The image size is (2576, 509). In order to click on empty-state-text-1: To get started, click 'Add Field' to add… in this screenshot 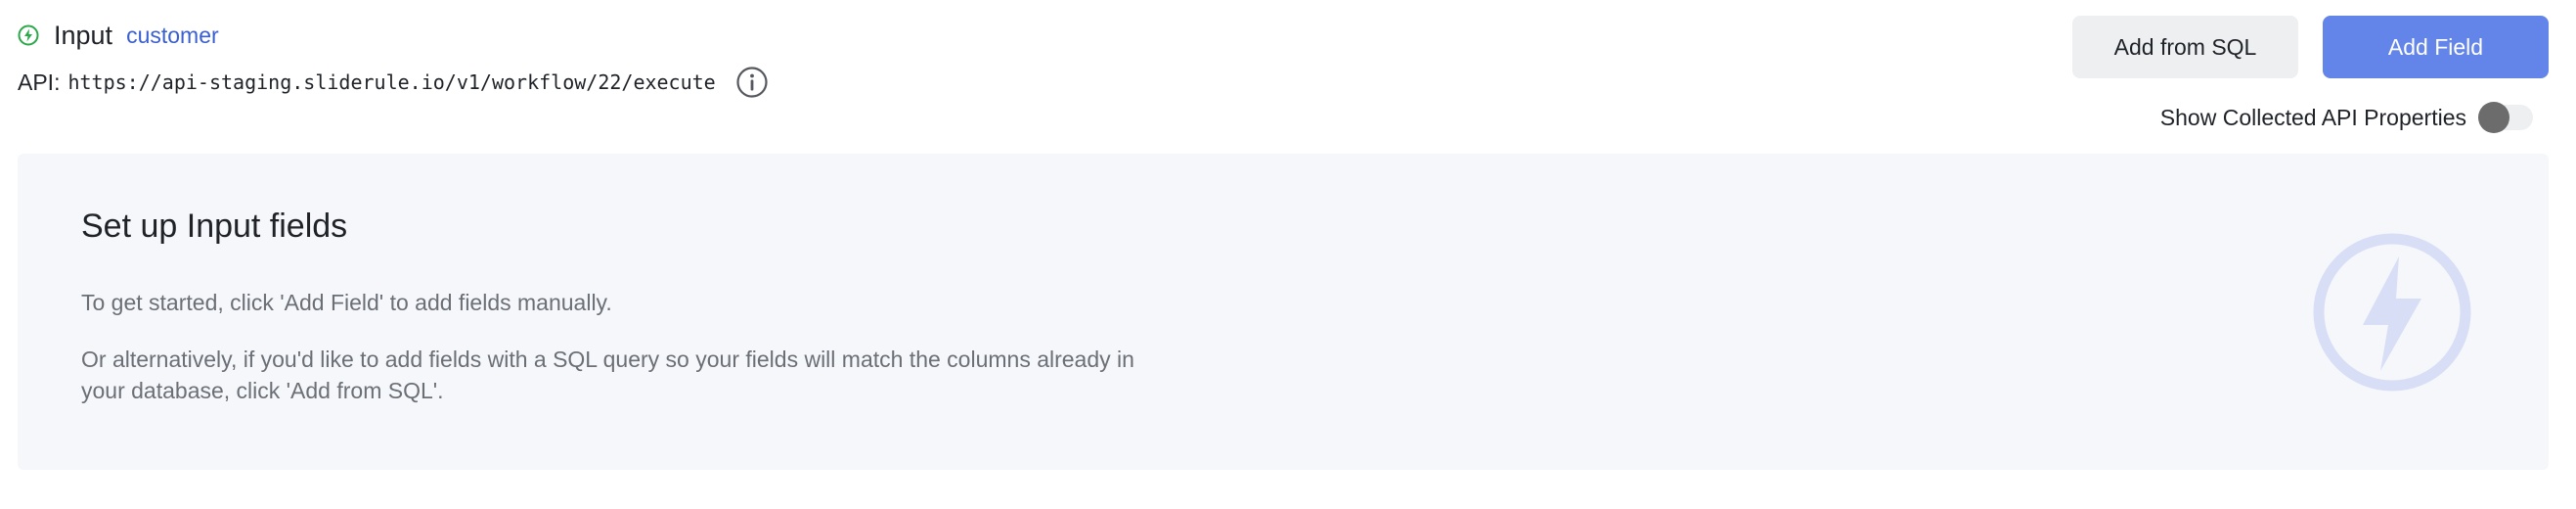, I will do `click(346, 302)`.